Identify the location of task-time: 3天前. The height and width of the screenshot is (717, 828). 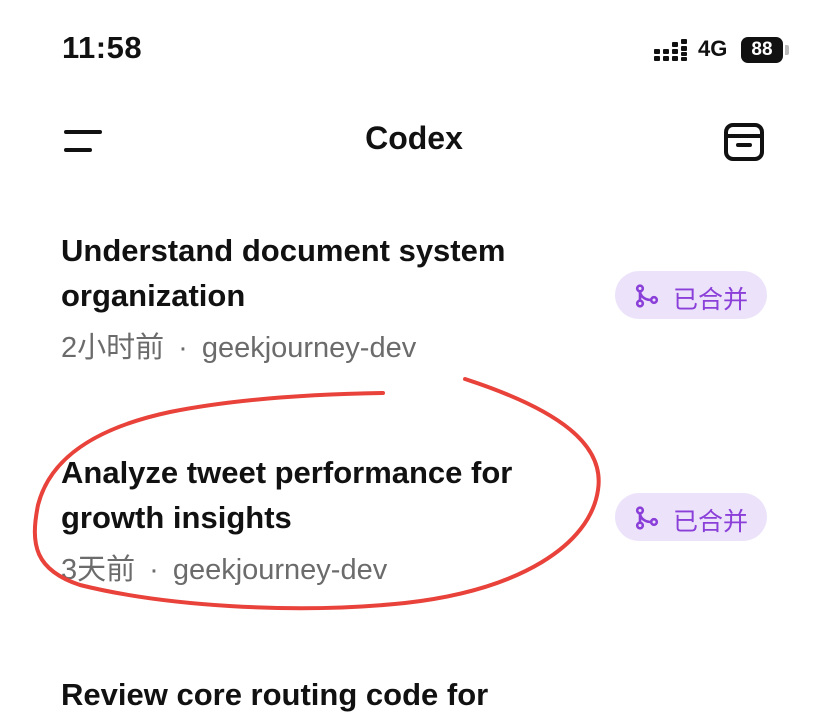
(98, 570).